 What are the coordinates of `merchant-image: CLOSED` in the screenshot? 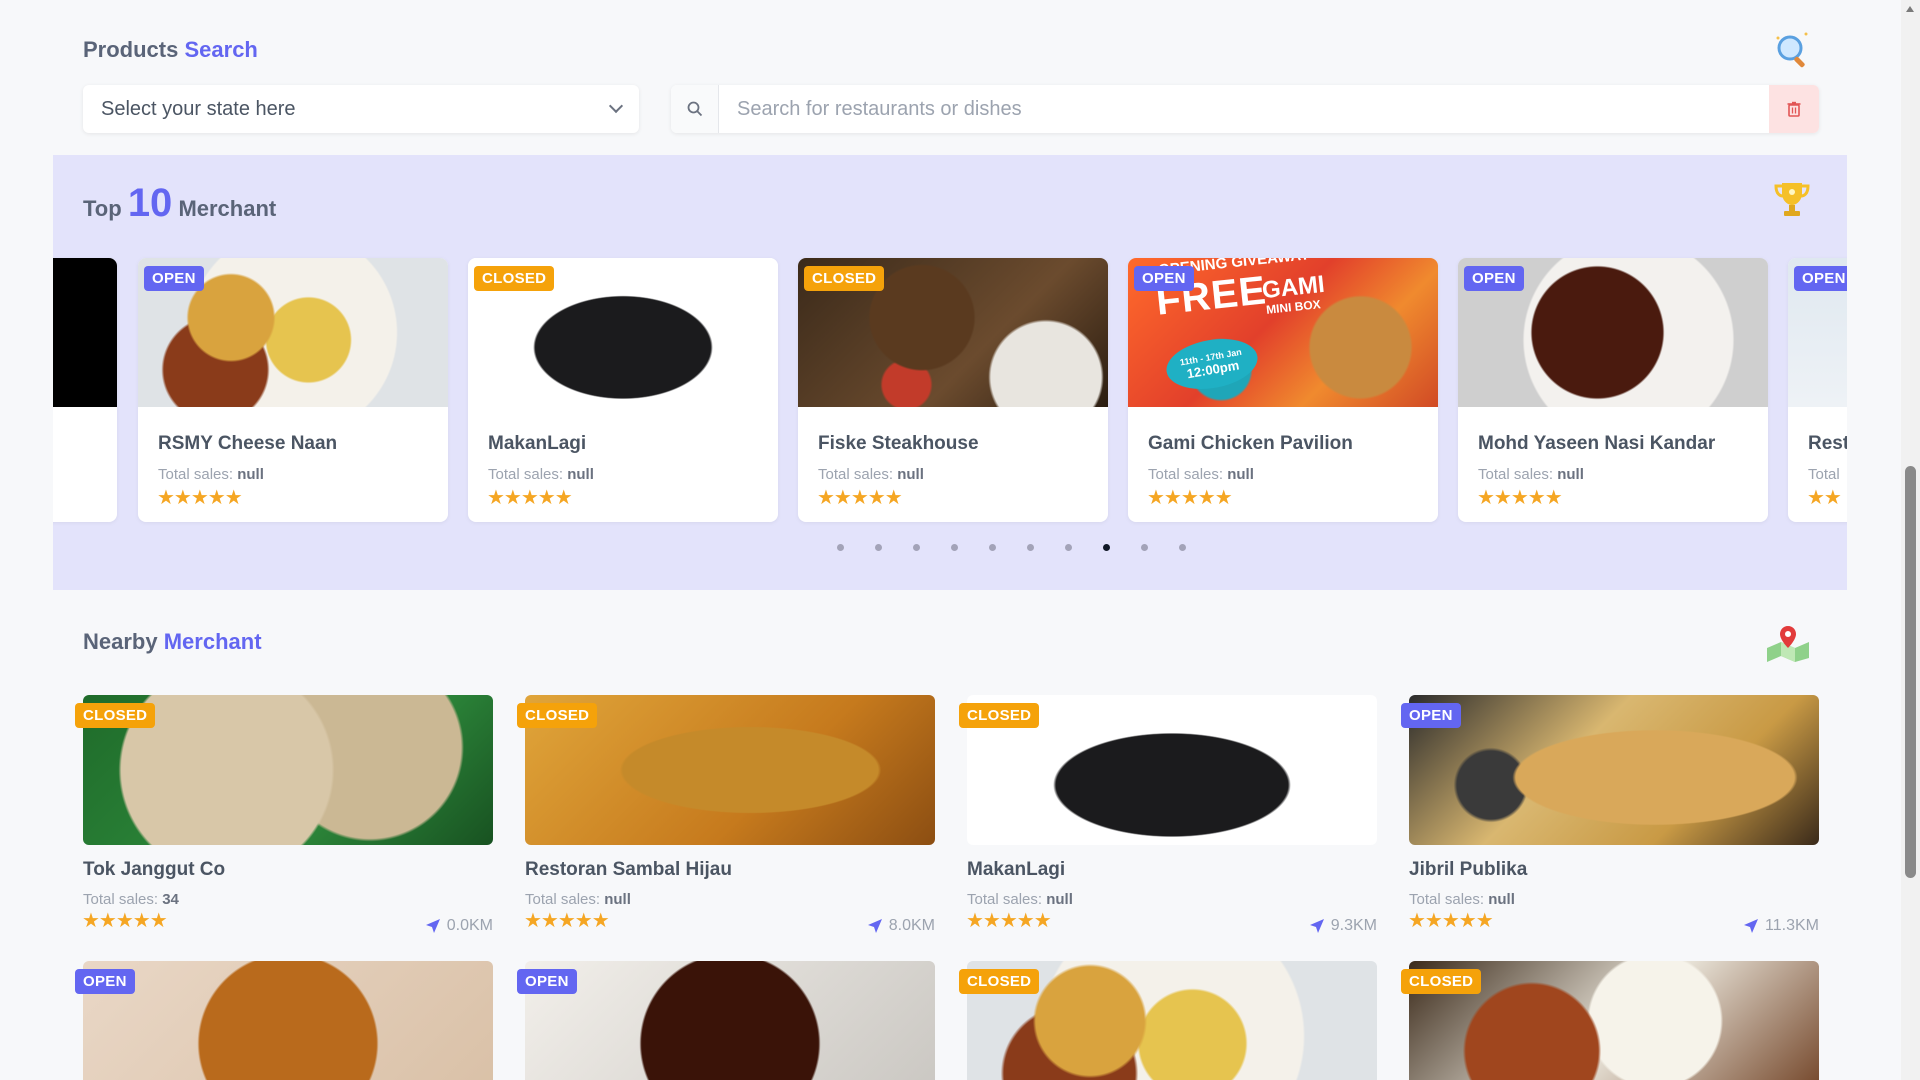 It's located at (623, 332).